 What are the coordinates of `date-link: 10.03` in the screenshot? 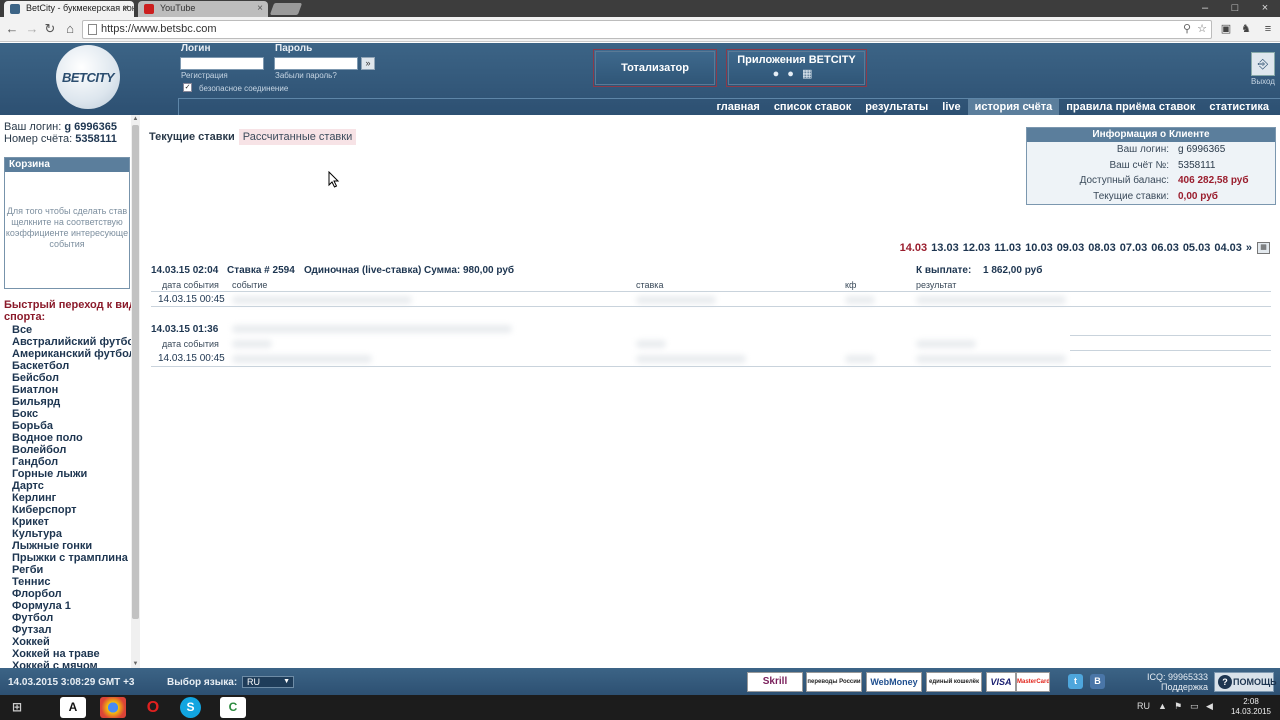 It's located at (1039, 248).